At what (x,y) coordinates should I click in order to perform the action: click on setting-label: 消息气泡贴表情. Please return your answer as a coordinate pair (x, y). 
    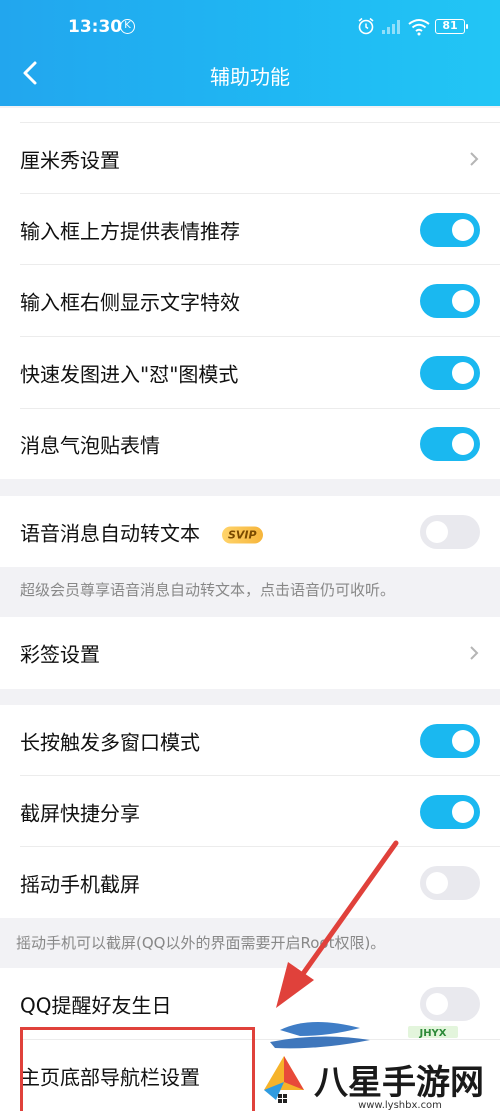
    Looking at the image, I should click on (90, 445).